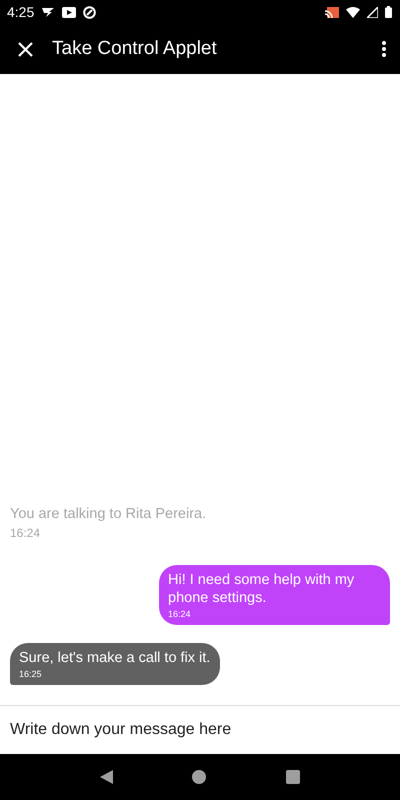  Describe the element at coordinates (114, 658) in the screenshot. I see `message-text: Sure, let's make a call to fix it.` at that location.